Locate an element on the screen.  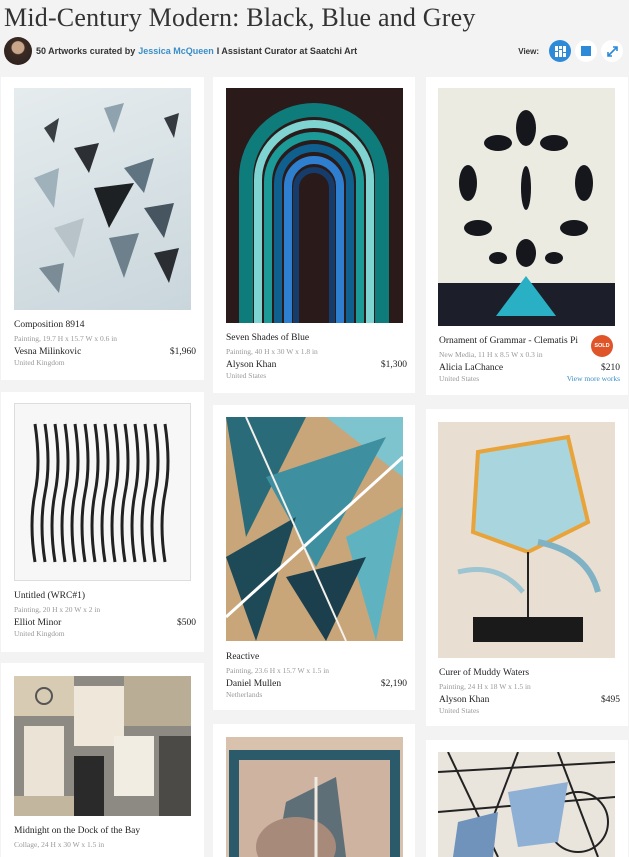
avatar is located at coordinates (18, 51).